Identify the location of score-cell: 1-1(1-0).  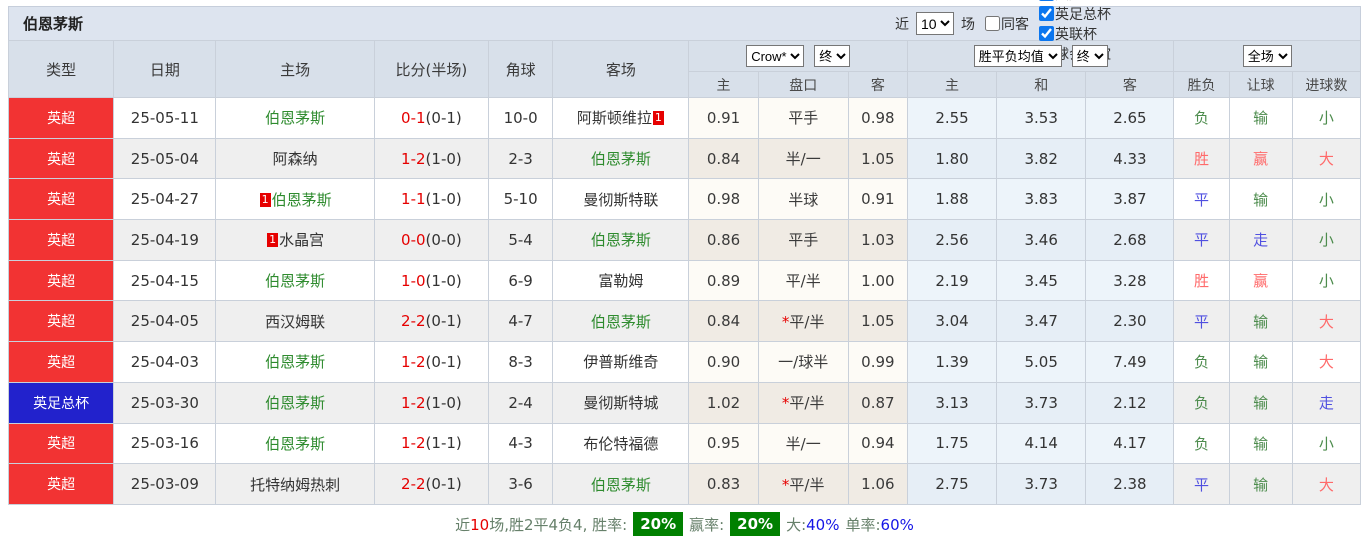
(431, 199).